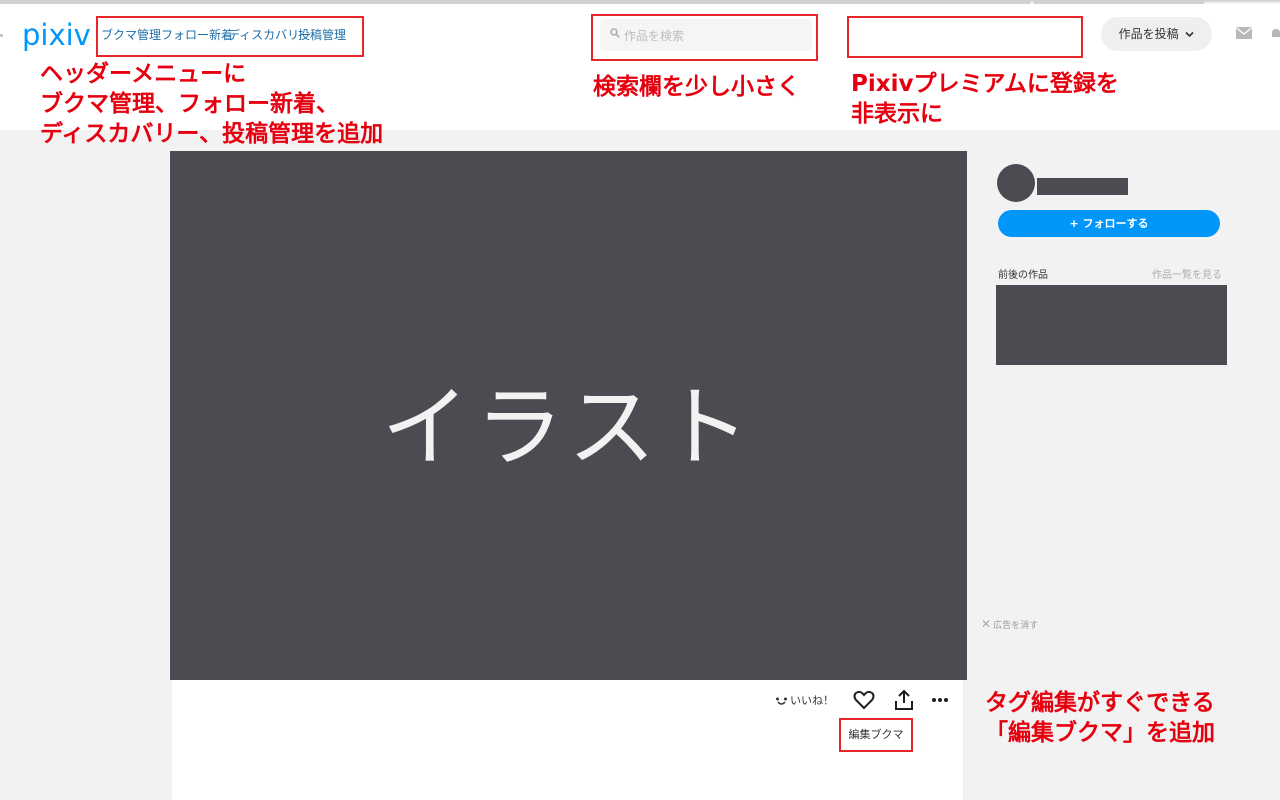 The width and height of the screenshot is (1280, 800). Describe the element at coordinates (1109, 223) in the screenshot. I see `follow-button: + フォローする` at that location.